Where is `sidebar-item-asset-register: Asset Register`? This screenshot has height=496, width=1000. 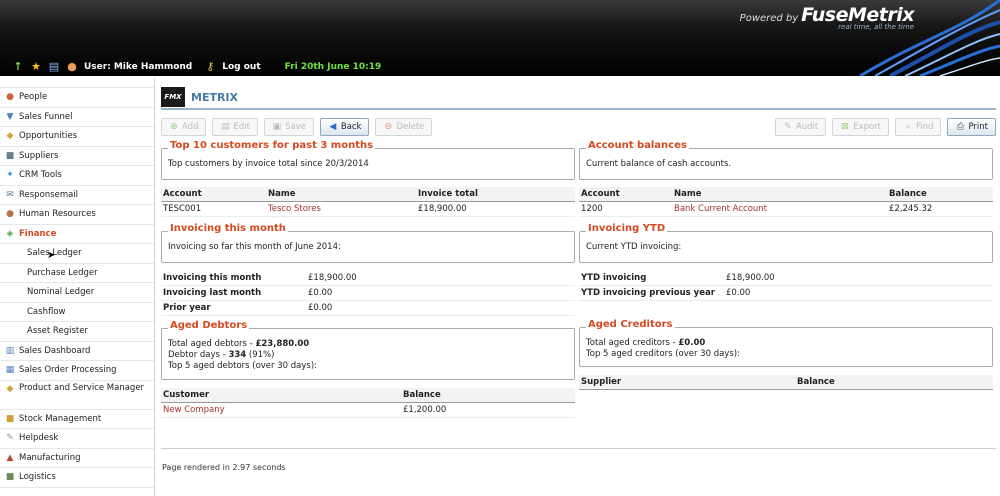
sidebar-item-asset-register: Asset Register is located at coordinates (77, 332).